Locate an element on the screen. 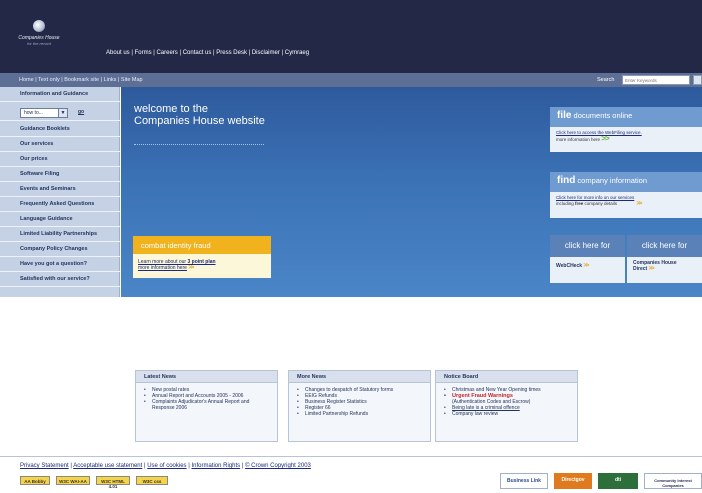 The image size is (702, 493). sidebar-item-llp: Limited Liability Partnerships is located at coordinates (60, 234).